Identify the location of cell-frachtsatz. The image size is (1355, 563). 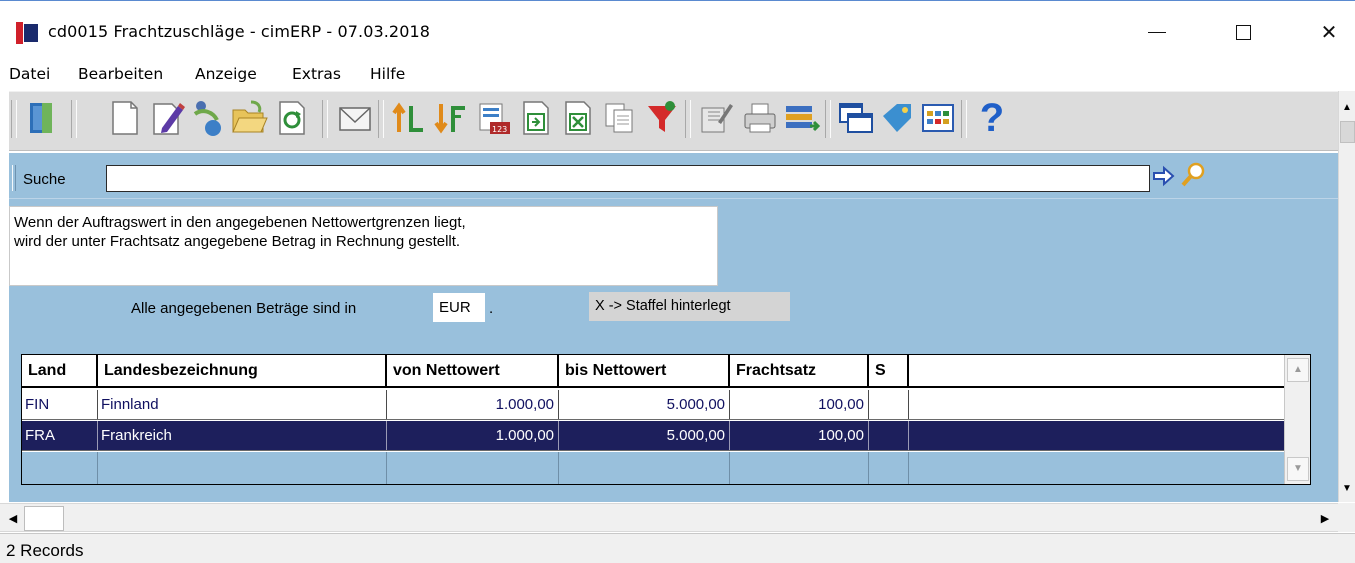
(799, 468).